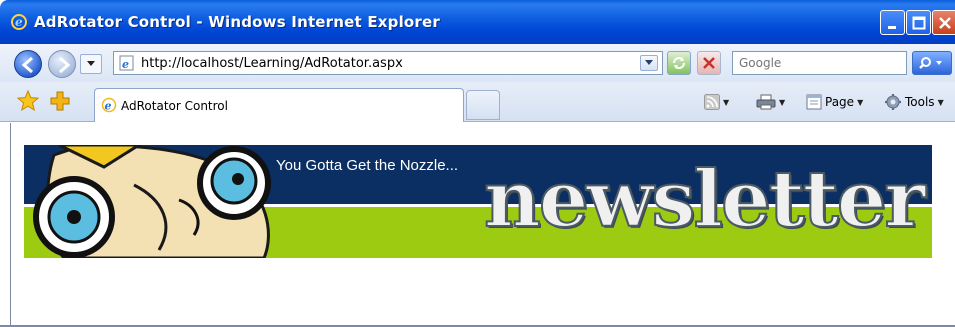 Image resolution: width=955 pixels, height=327 pixels. I want to click on maximize-button, so click(918, 22).